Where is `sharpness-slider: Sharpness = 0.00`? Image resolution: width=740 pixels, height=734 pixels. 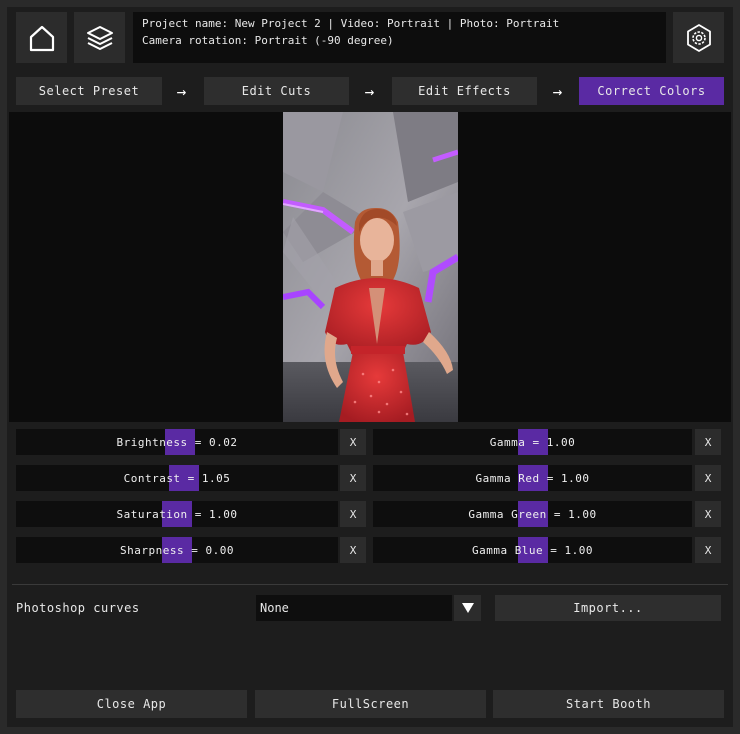
sharpness-slider: Sharpness = 0.00 is located at coordinates (177, 550).